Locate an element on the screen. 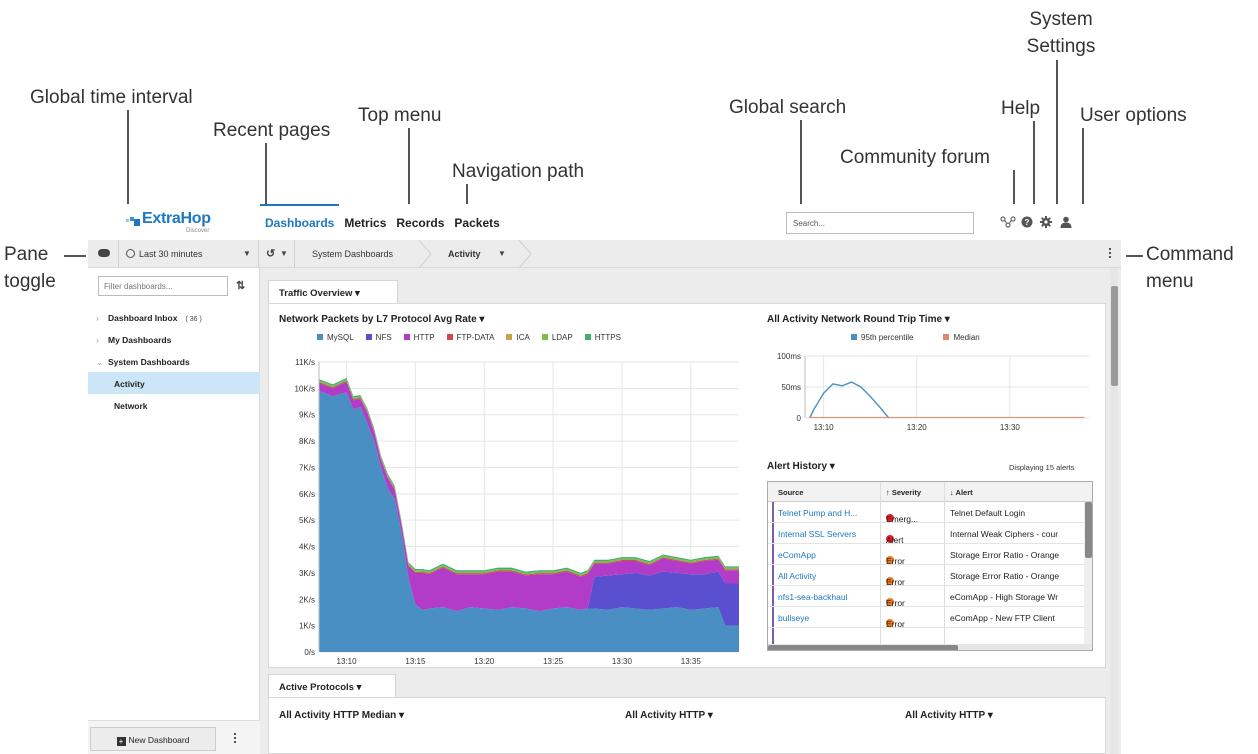  recent-pages-icon: ↺ is located at coordinates (270, 253).